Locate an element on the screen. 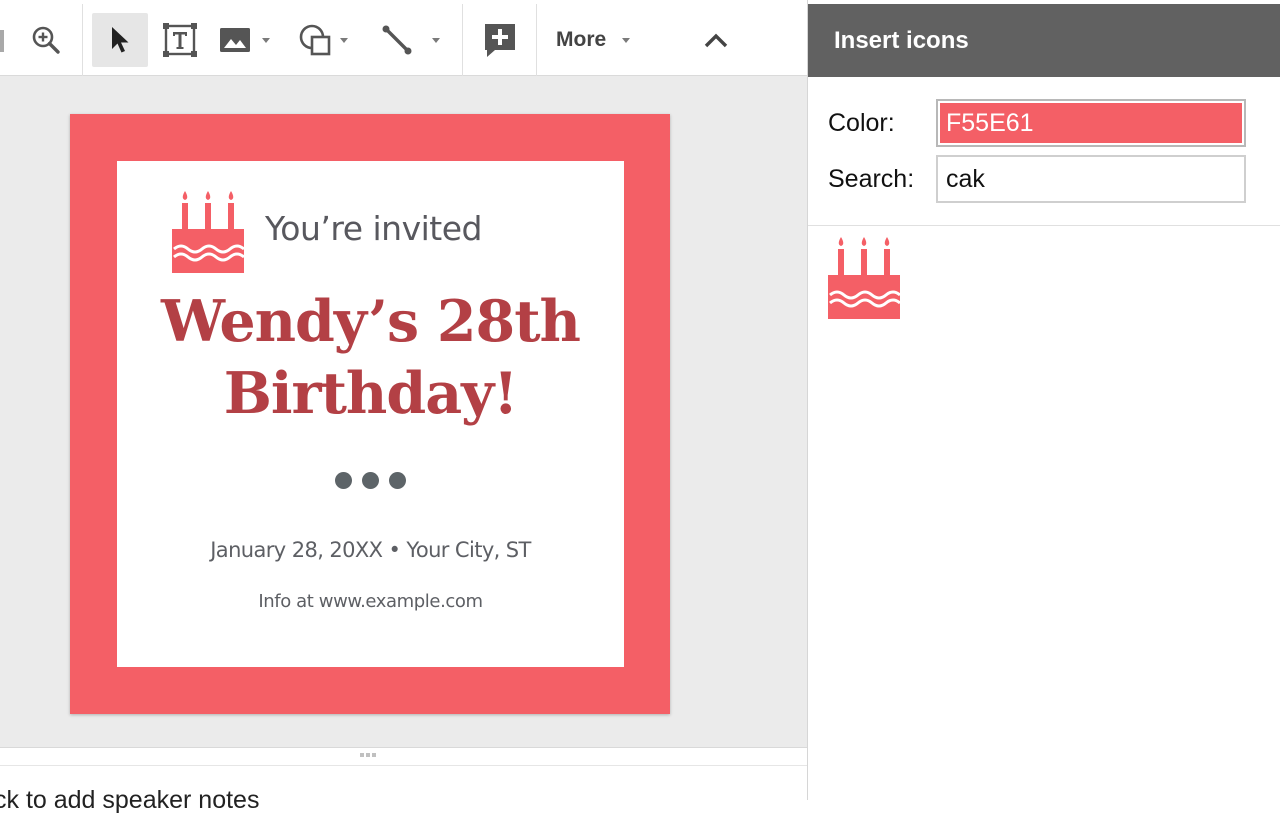 This screenshot has height=815, width=1280. select-tool-button is located at coordinates (120, 40).